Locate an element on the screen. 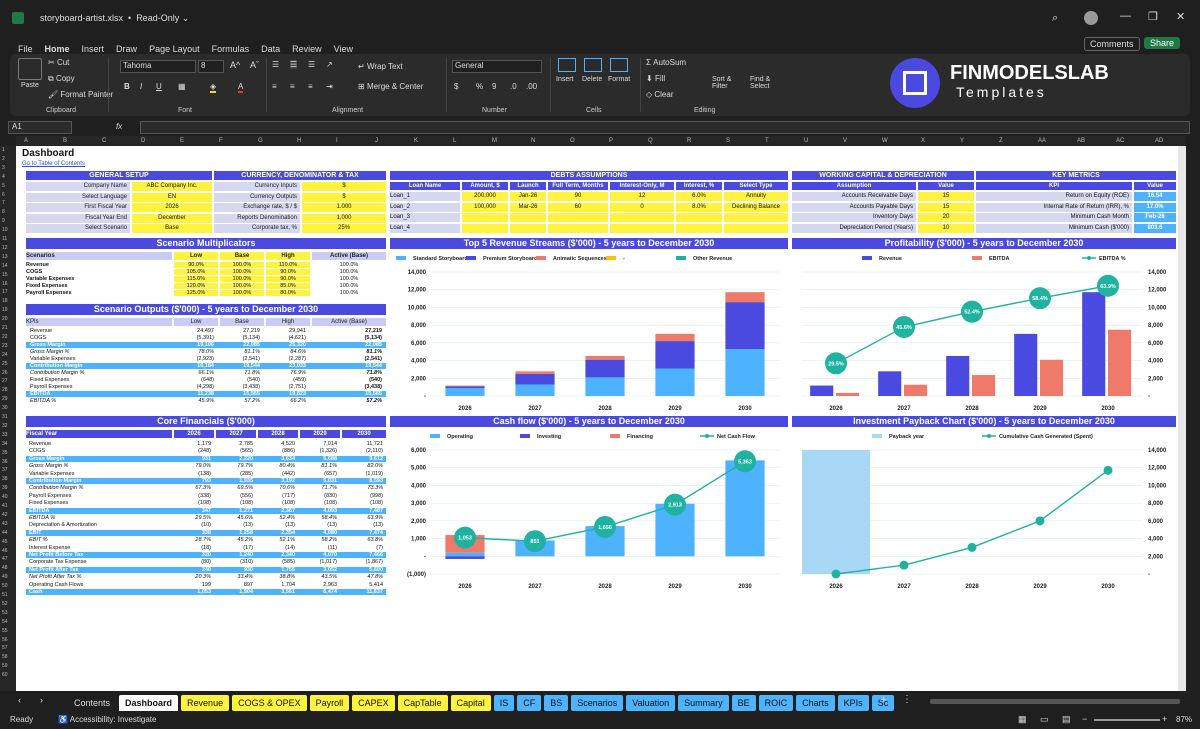  general-value: 2026 is located at coordinates (172, 207).